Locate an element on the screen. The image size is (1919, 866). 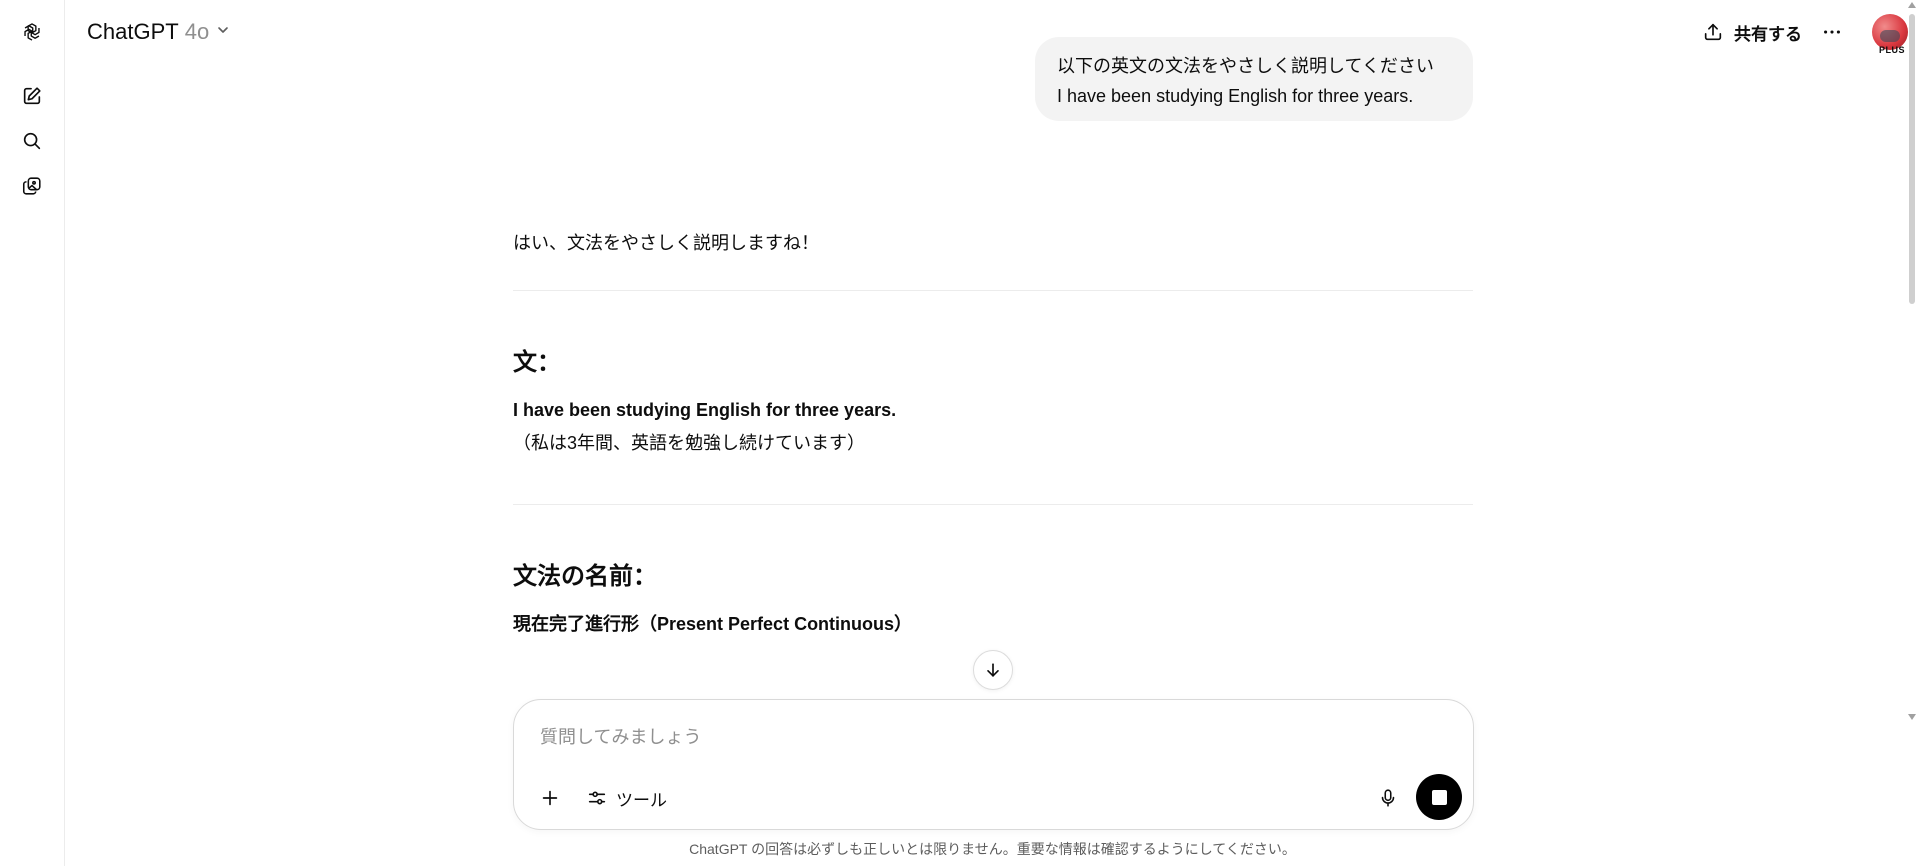
more-options-button is located at coordinates (1832, 32).